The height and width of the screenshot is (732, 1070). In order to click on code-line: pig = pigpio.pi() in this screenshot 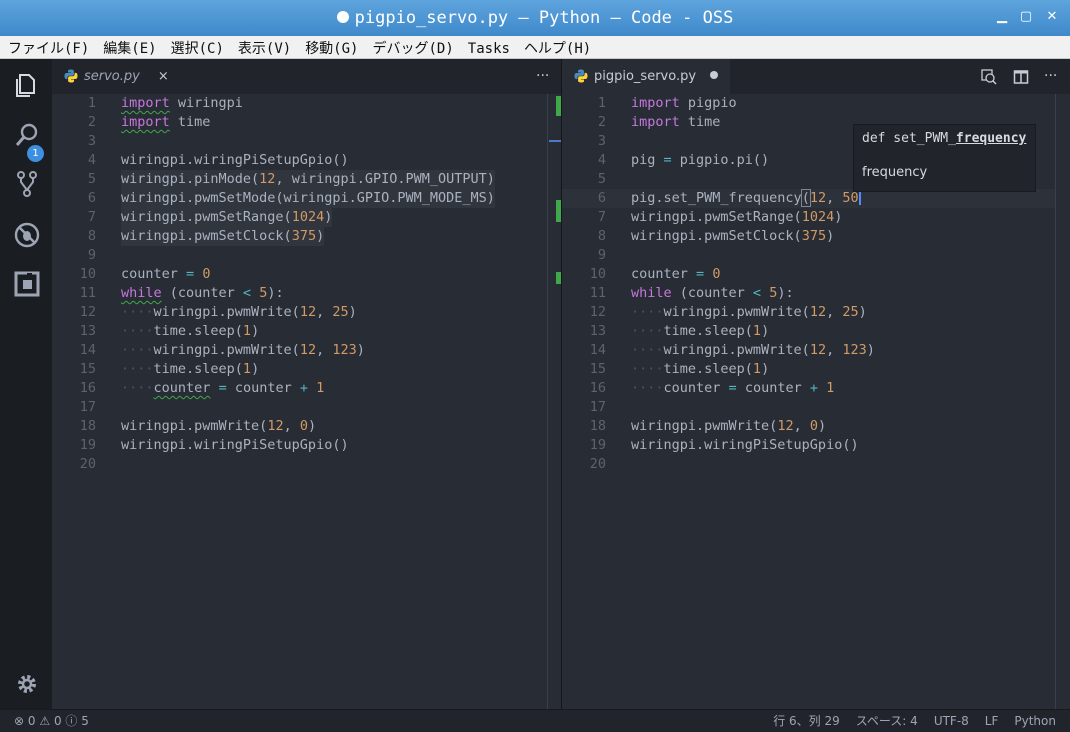, I will do `click(700, 160)`.